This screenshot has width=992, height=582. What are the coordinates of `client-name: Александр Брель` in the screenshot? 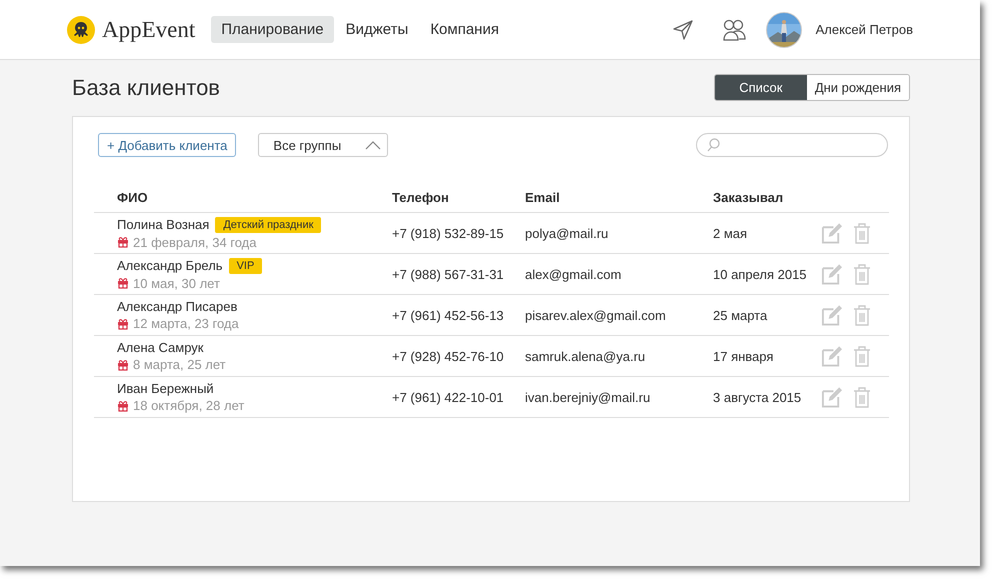 It's located at (170, 265).